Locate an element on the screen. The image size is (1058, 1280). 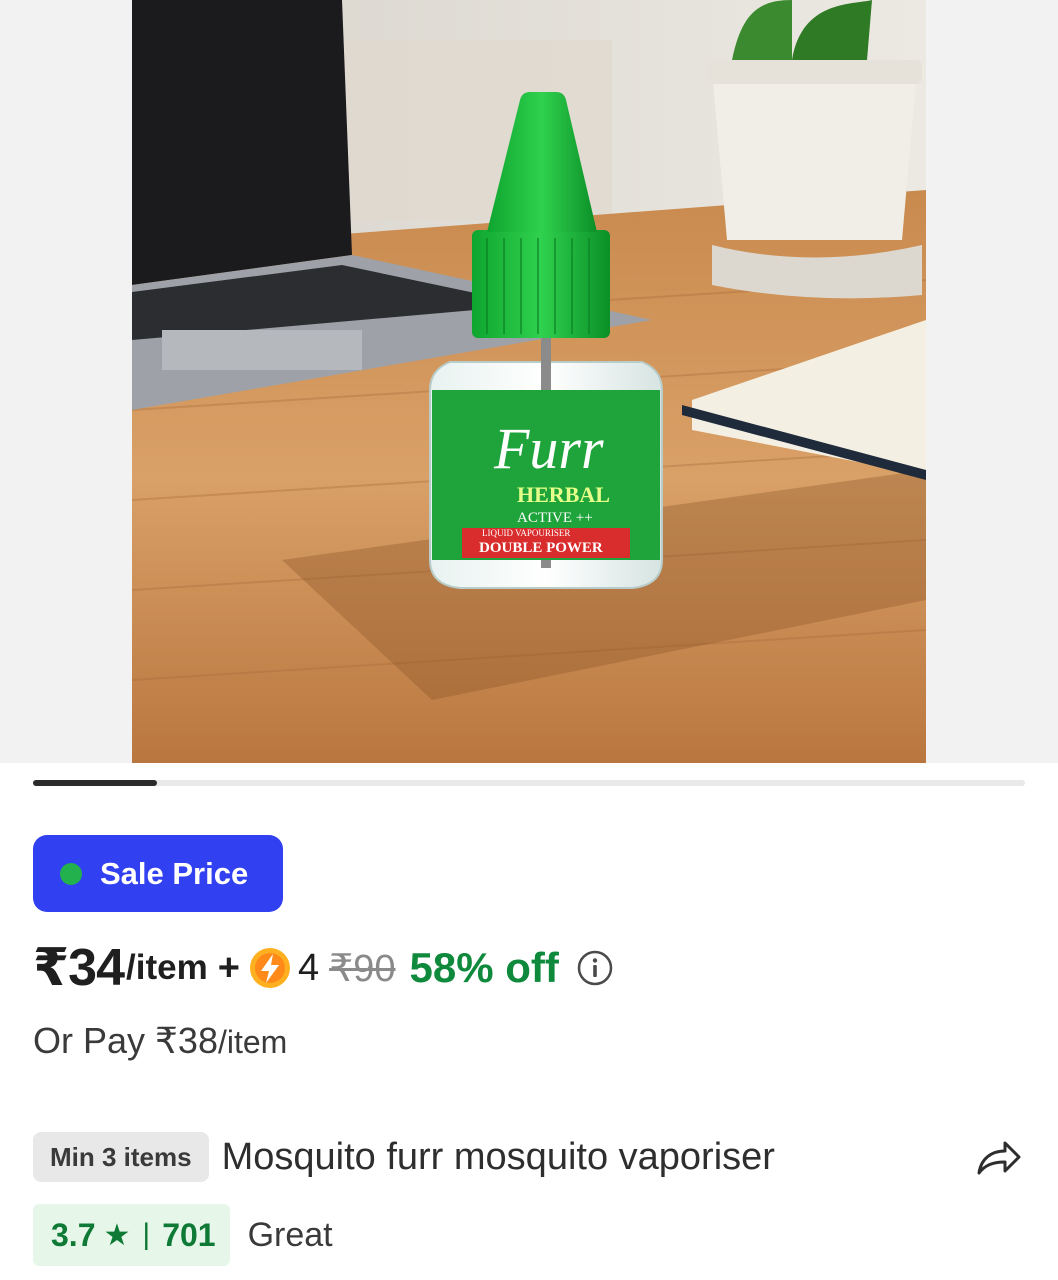
alternate-price-unit: /item is located at coordinates (252, 1042).